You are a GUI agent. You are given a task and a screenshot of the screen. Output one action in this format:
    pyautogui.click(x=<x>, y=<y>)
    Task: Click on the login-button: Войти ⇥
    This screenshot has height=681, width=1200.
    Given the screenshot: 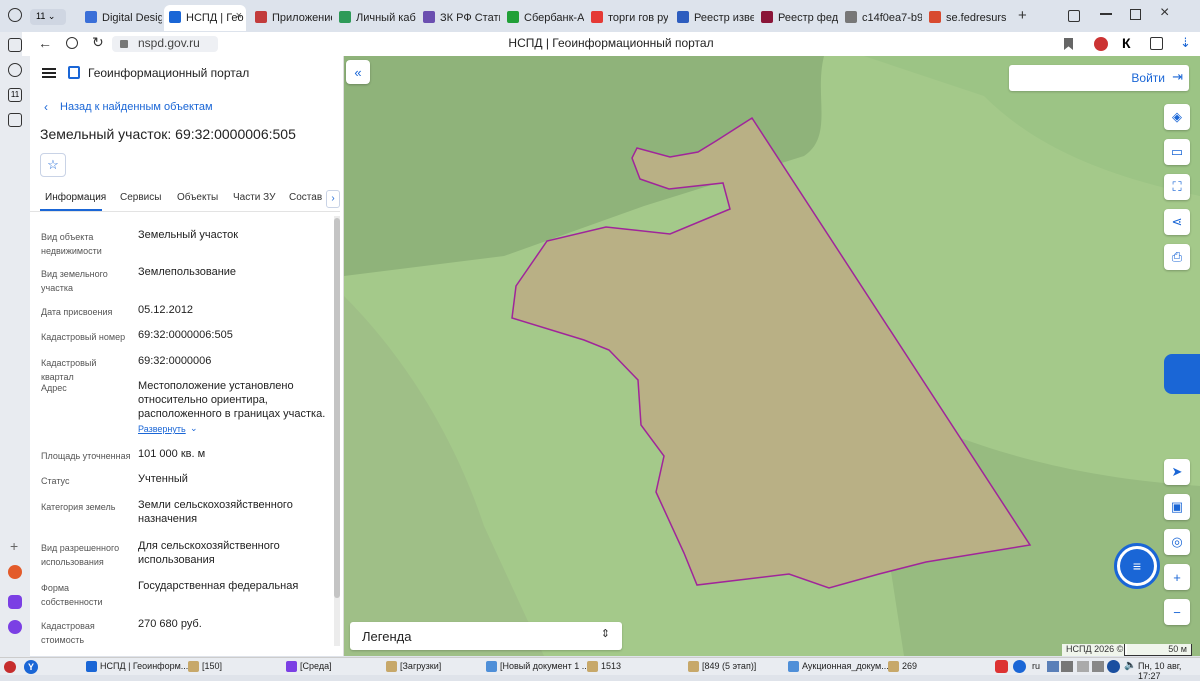 What is the action you would take?
    pyautogui.click(x=1099, y=78)
    